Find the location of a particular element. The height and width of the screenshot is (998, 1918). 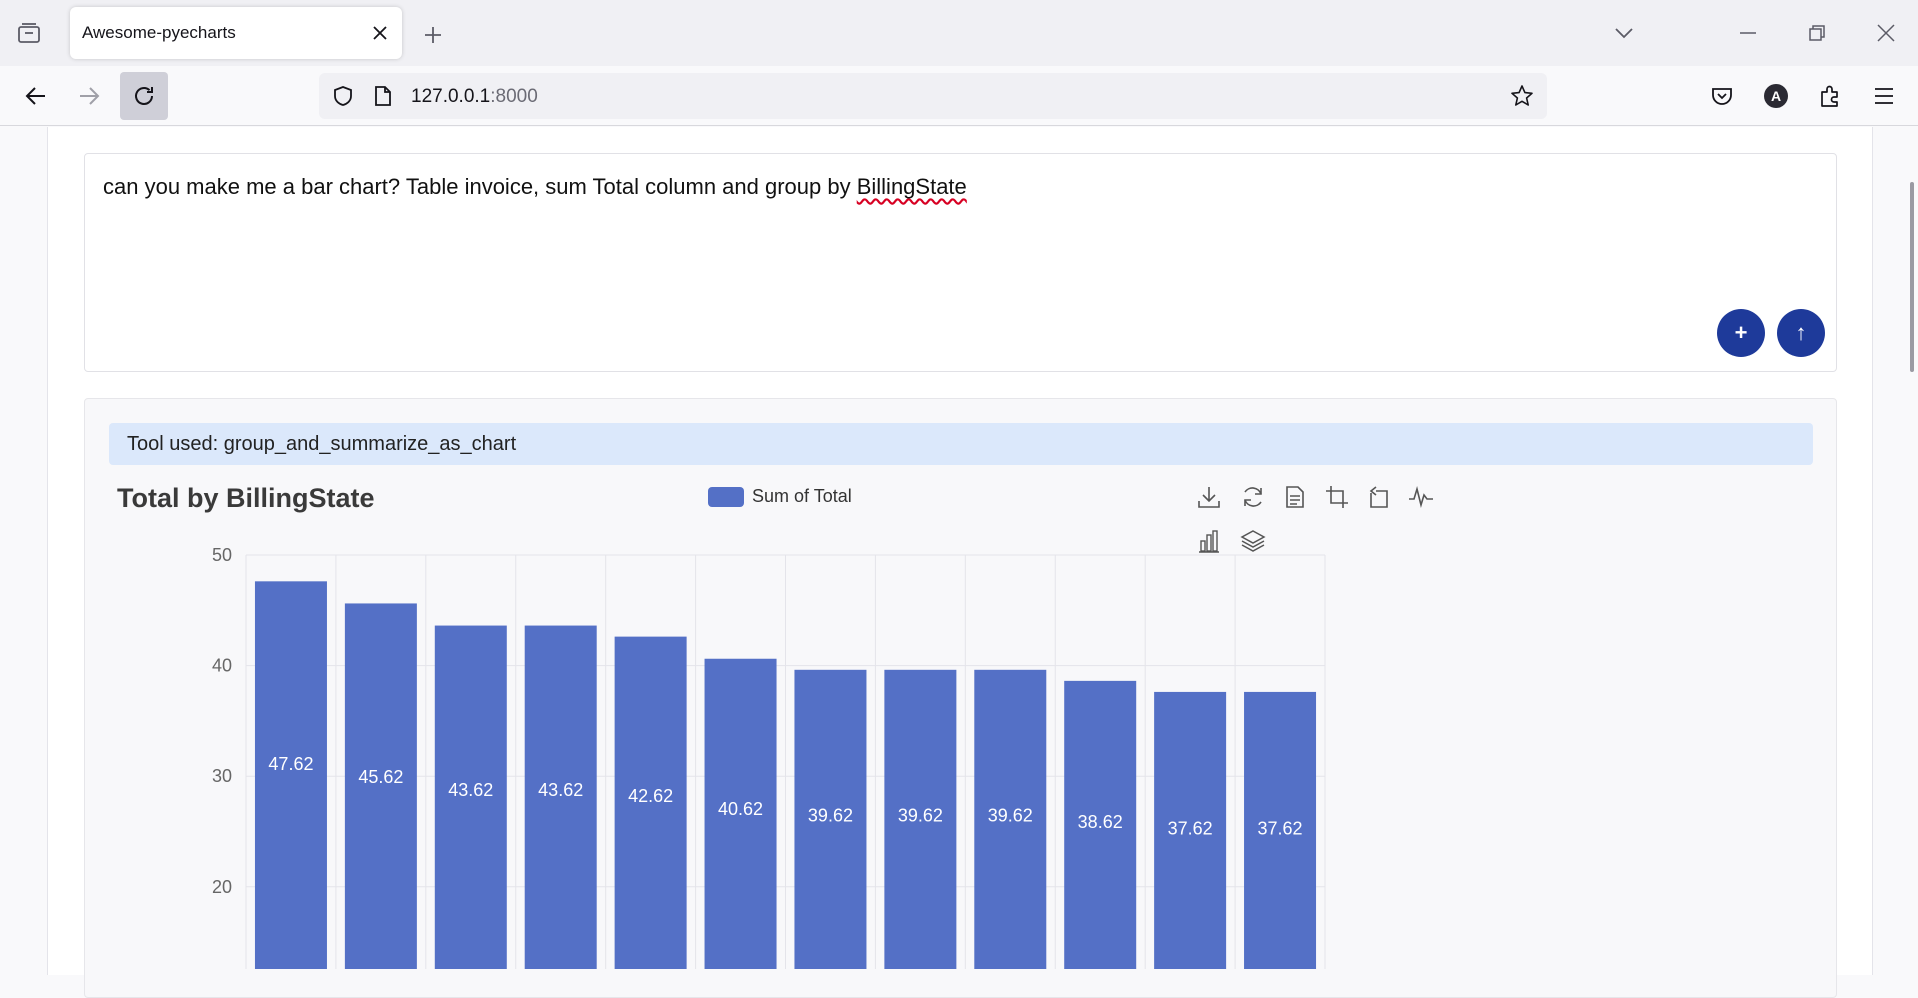

add-button: + is located at coordinates (1741, 333).